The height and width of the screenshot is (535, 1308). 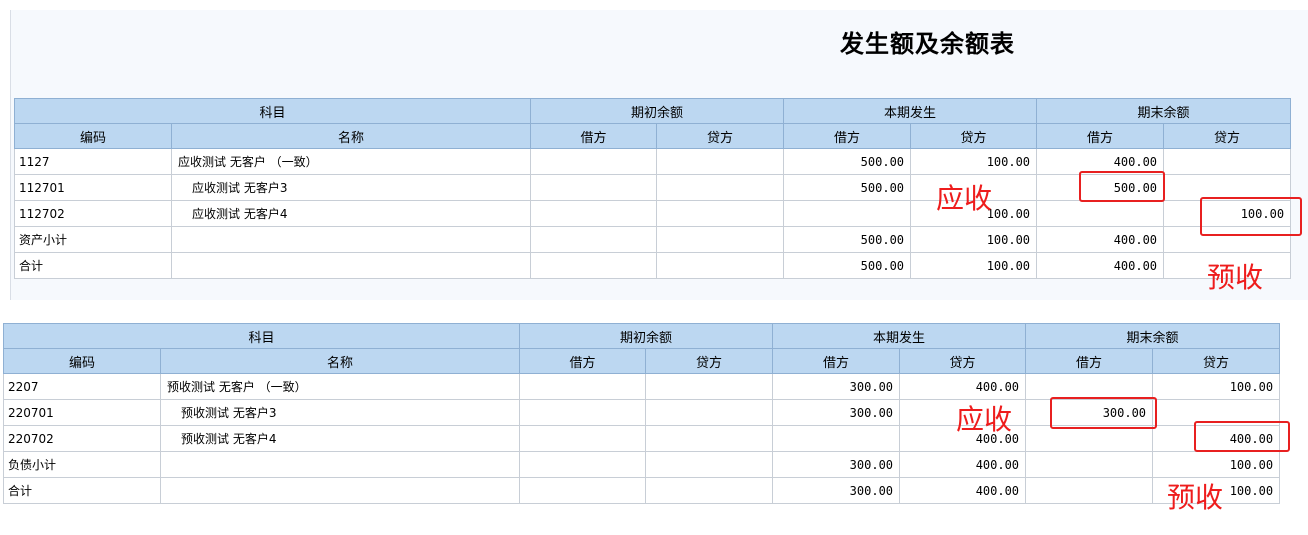 I want to click on cell-code: 2207, so click(x=82, y=386).